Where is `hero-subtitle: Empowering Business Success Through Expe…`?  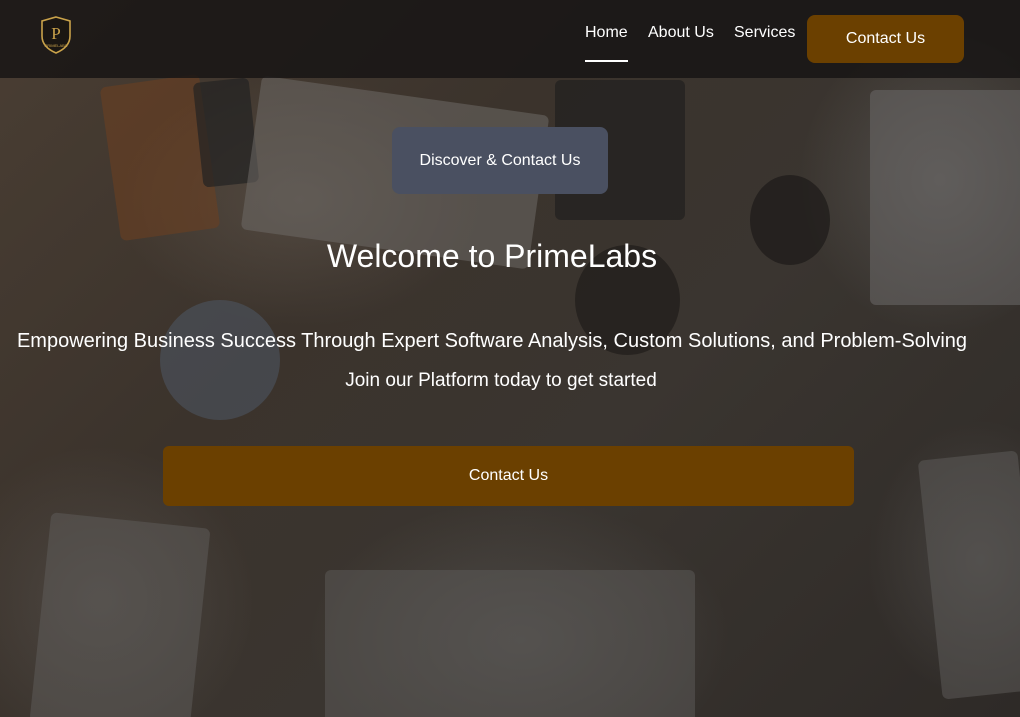 hero-subtitle: Empowering Business Success Through Expe… is located at coordinates (492, 341).